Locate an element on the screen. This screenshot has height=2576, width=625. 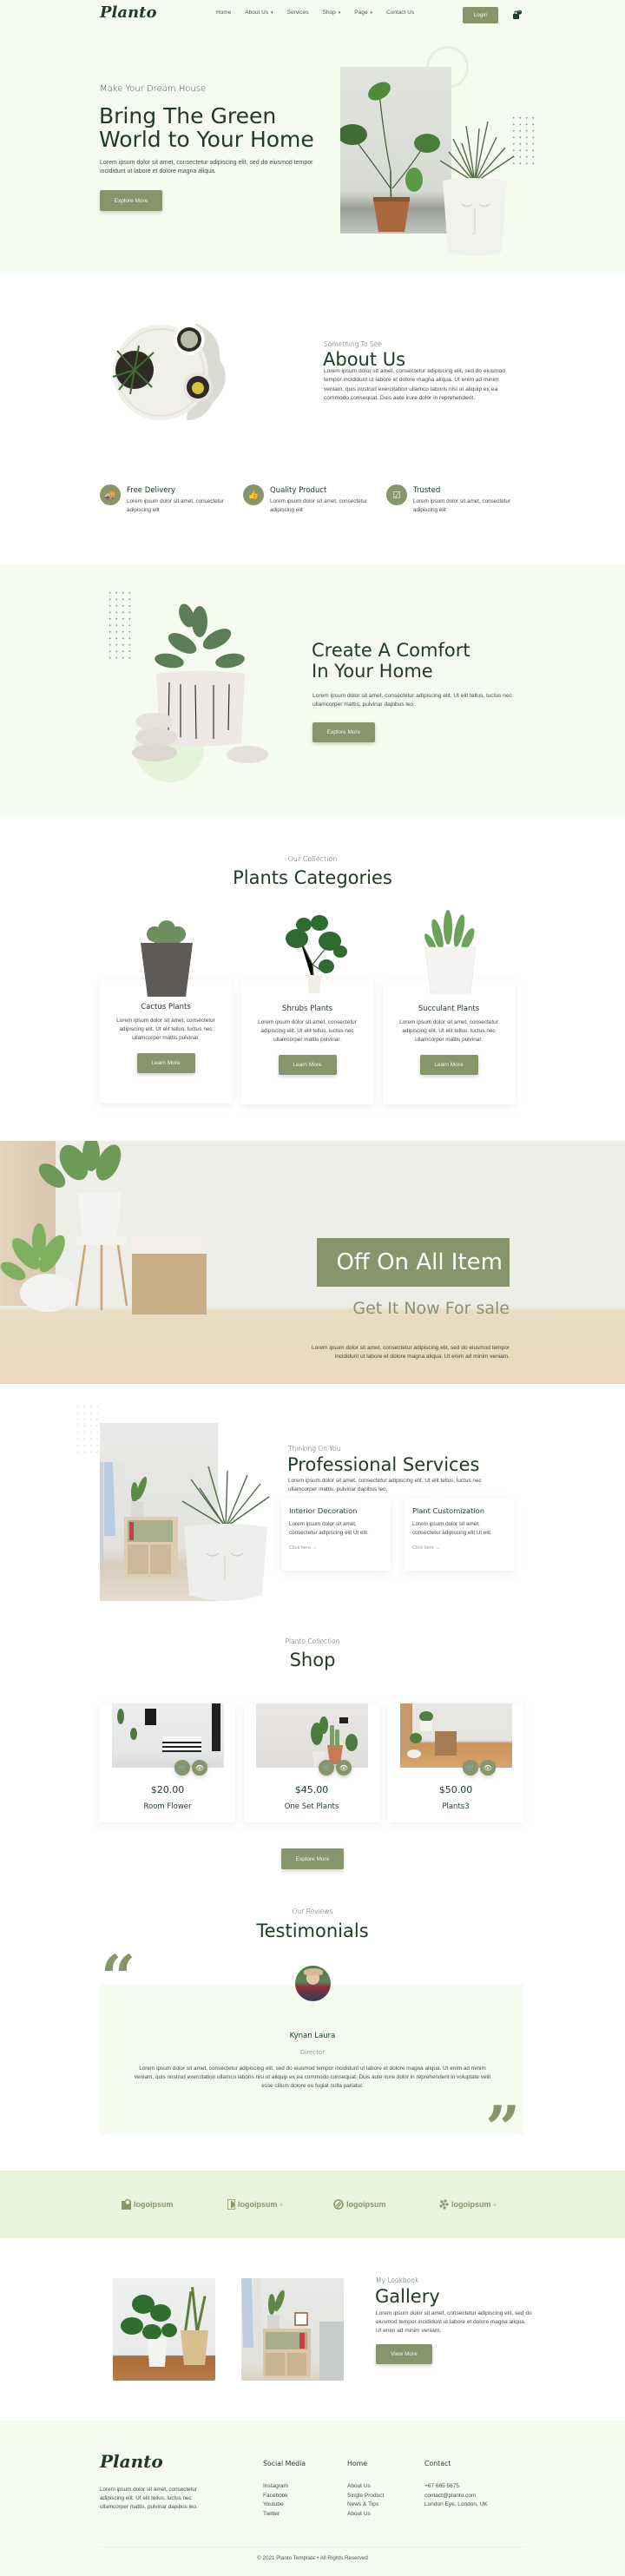
logo-ring-icon is located at coordinates (338, 2204).